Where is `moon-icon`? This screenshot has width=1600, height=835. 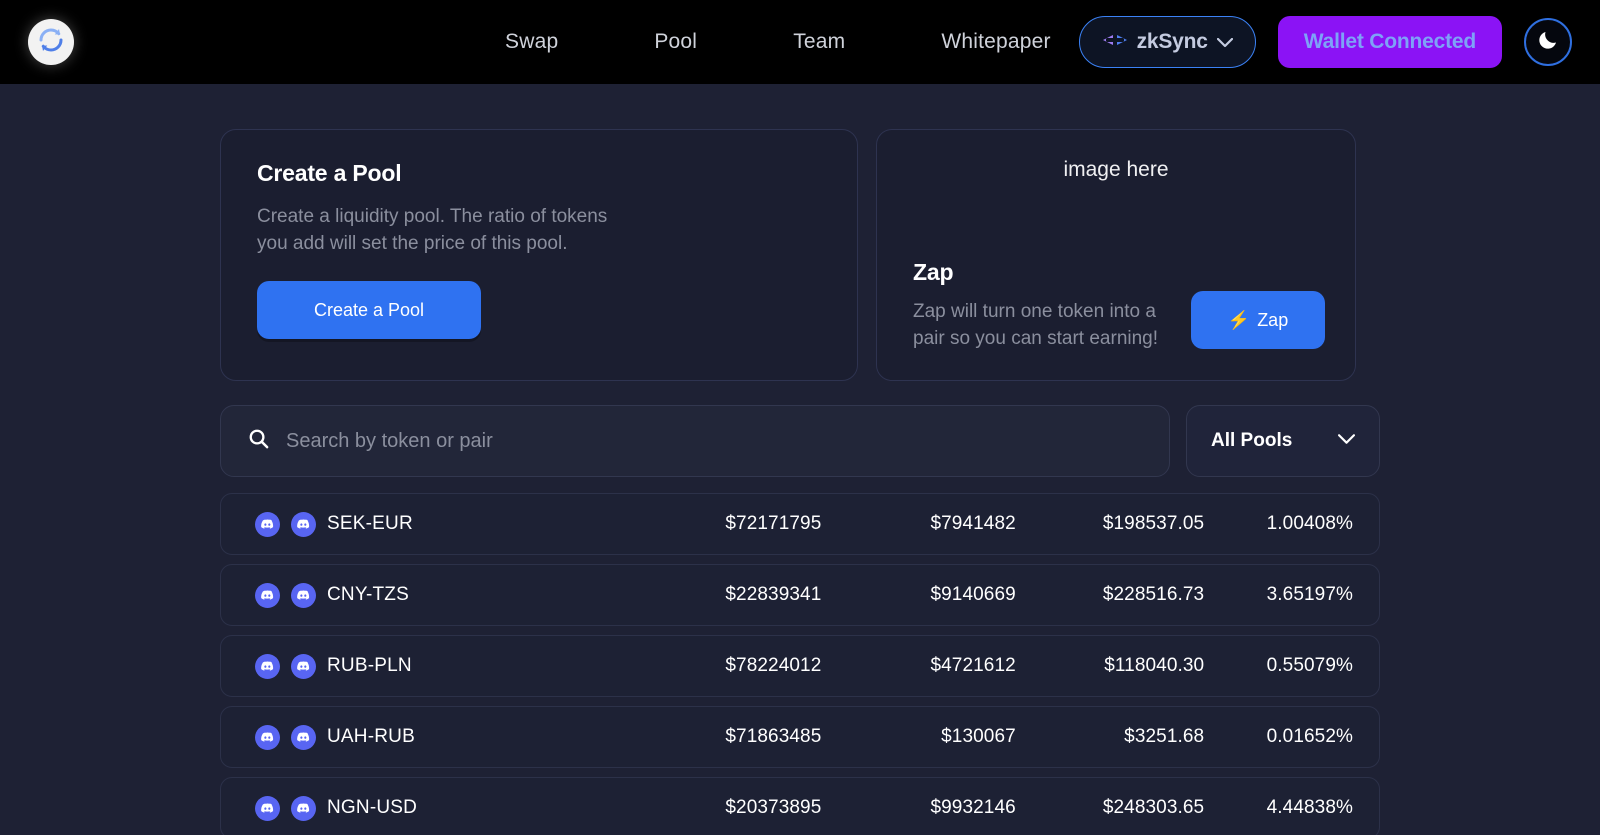 moon-icon is located at coordinates (1548, 42).